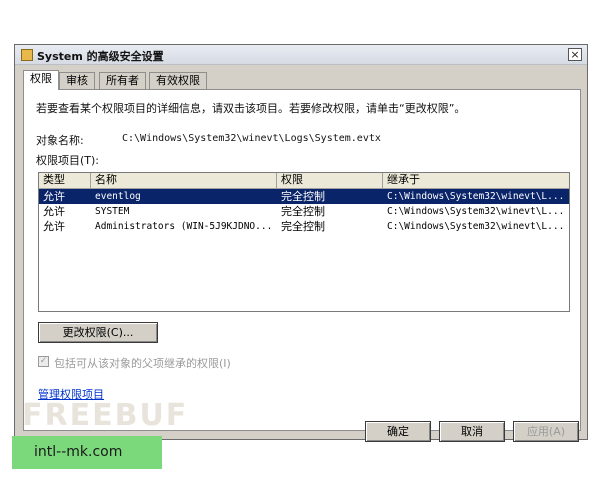  What do you see at coordinates (575, 54) in the screenshot?
I see `close-button: ×` at bounding box center [575, 54].